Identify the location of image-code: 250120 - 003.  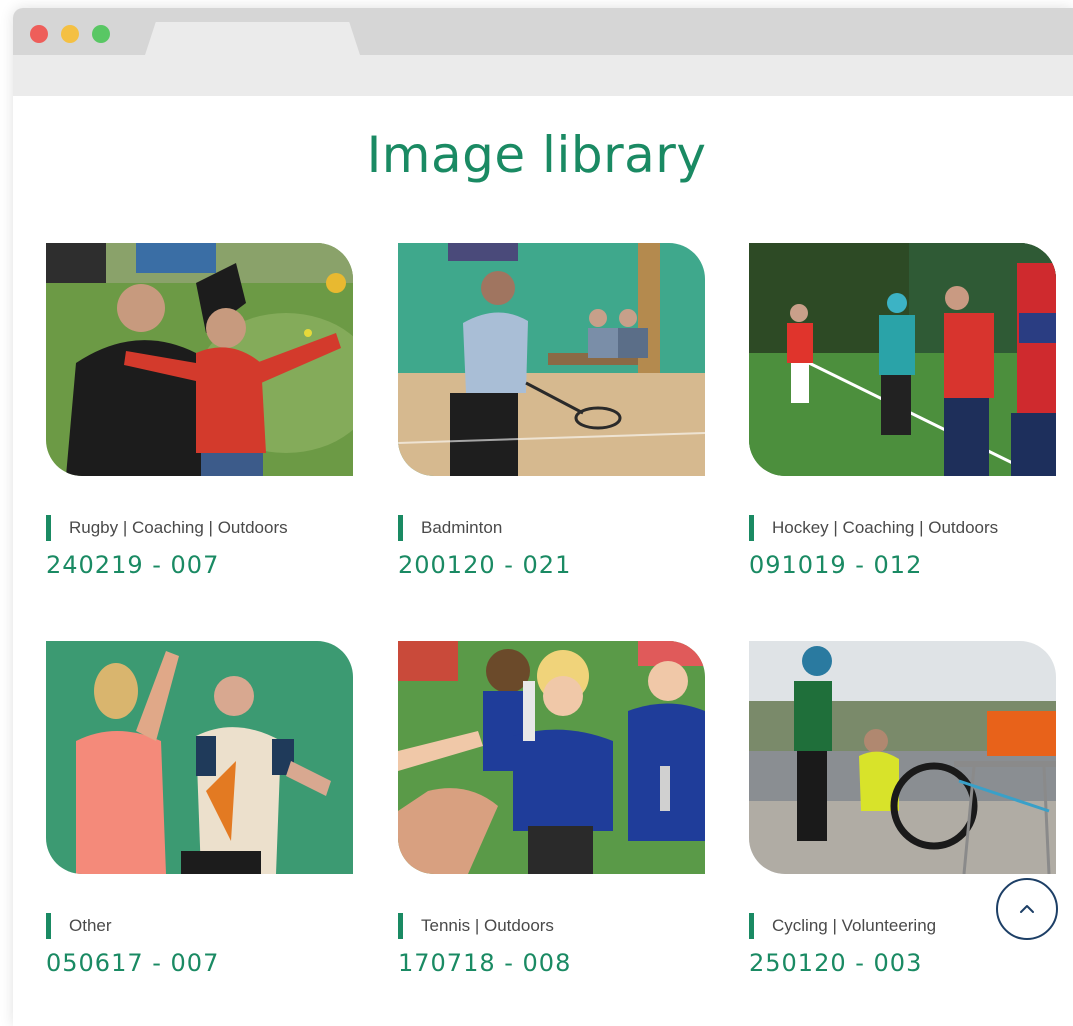
(835, 963).